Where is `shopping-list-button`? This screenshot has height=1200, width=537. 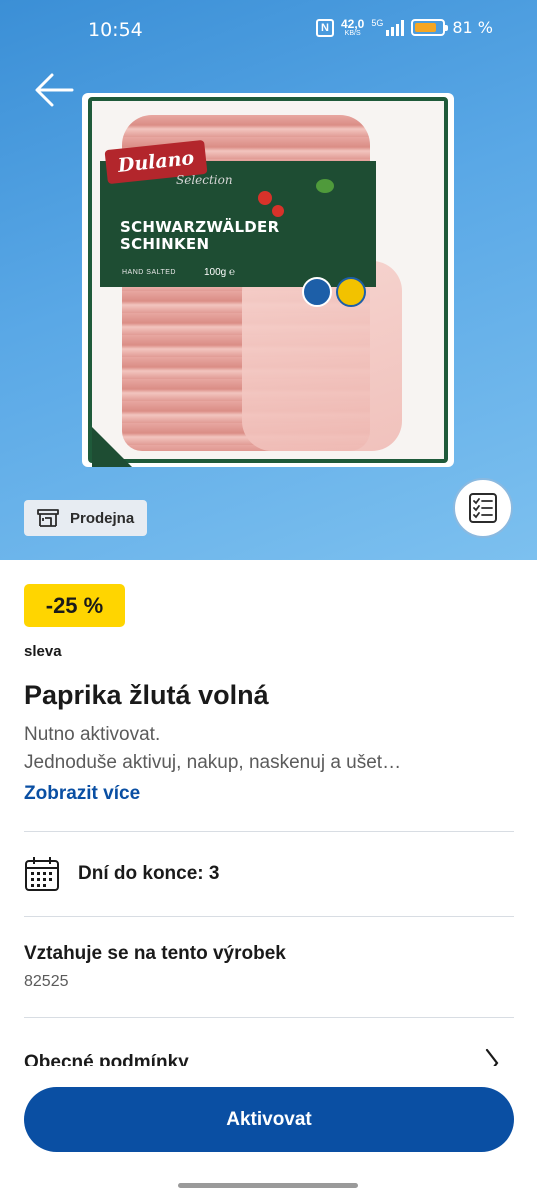
shopping-list-button is located at coordinates (483, 508).